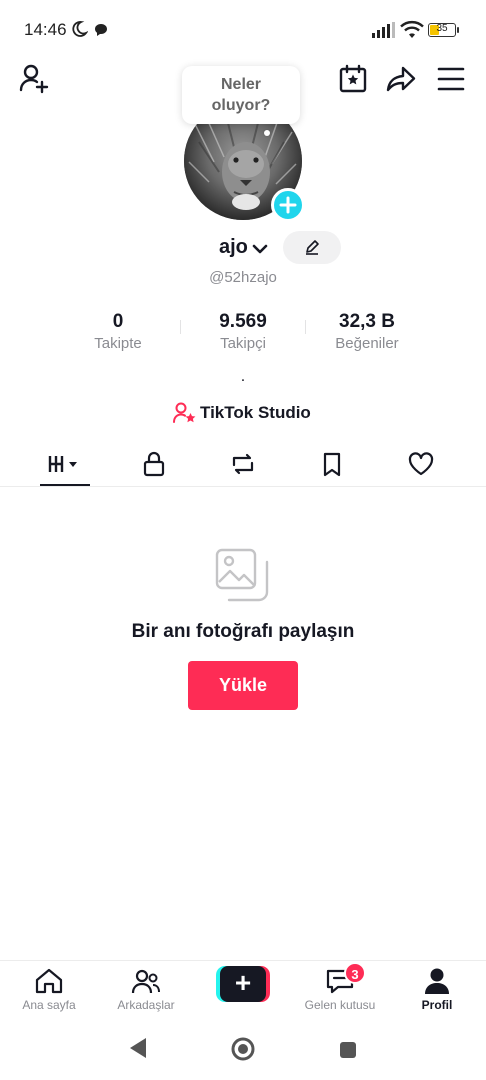 This screenshot has width=486, height=1080. I want to click on home-circle-icon, so click(243, 1049).